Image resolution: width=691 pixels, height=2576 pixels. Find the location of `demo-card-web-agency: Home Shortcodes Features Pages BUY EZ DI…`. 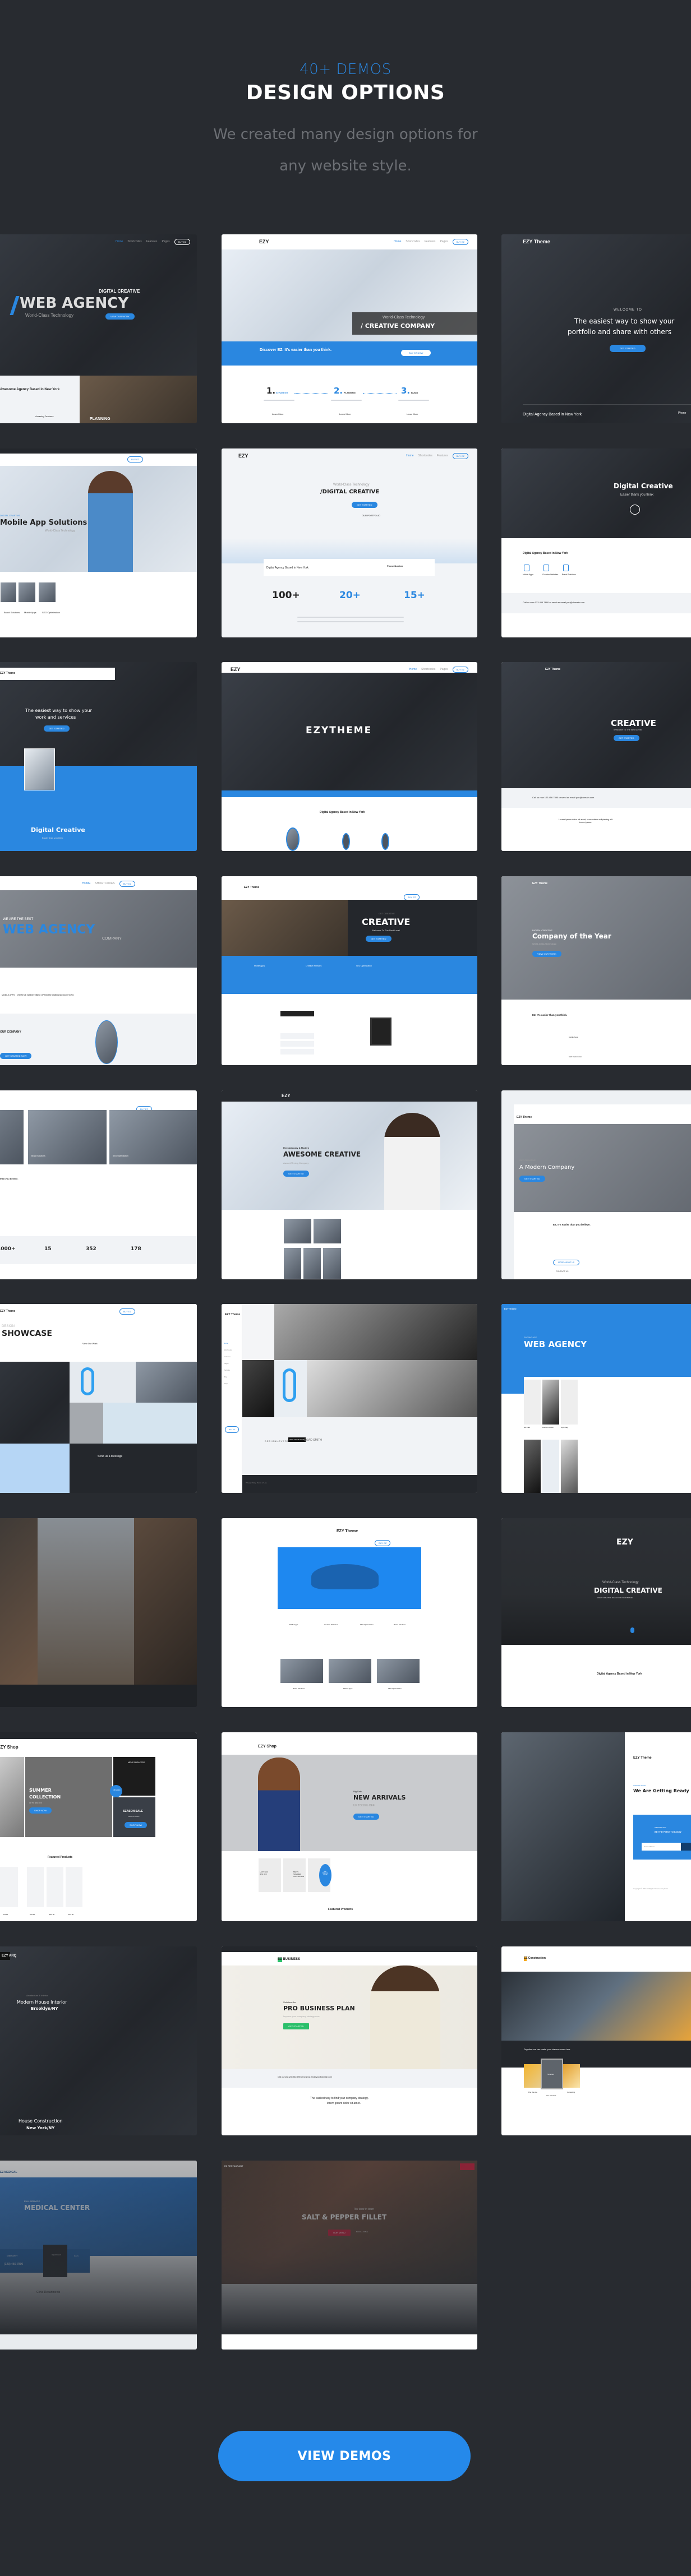

demo-card-web-agency: Home Shortcodes Features Pages BUY EZ DI… is located at coordinates (98, 328).